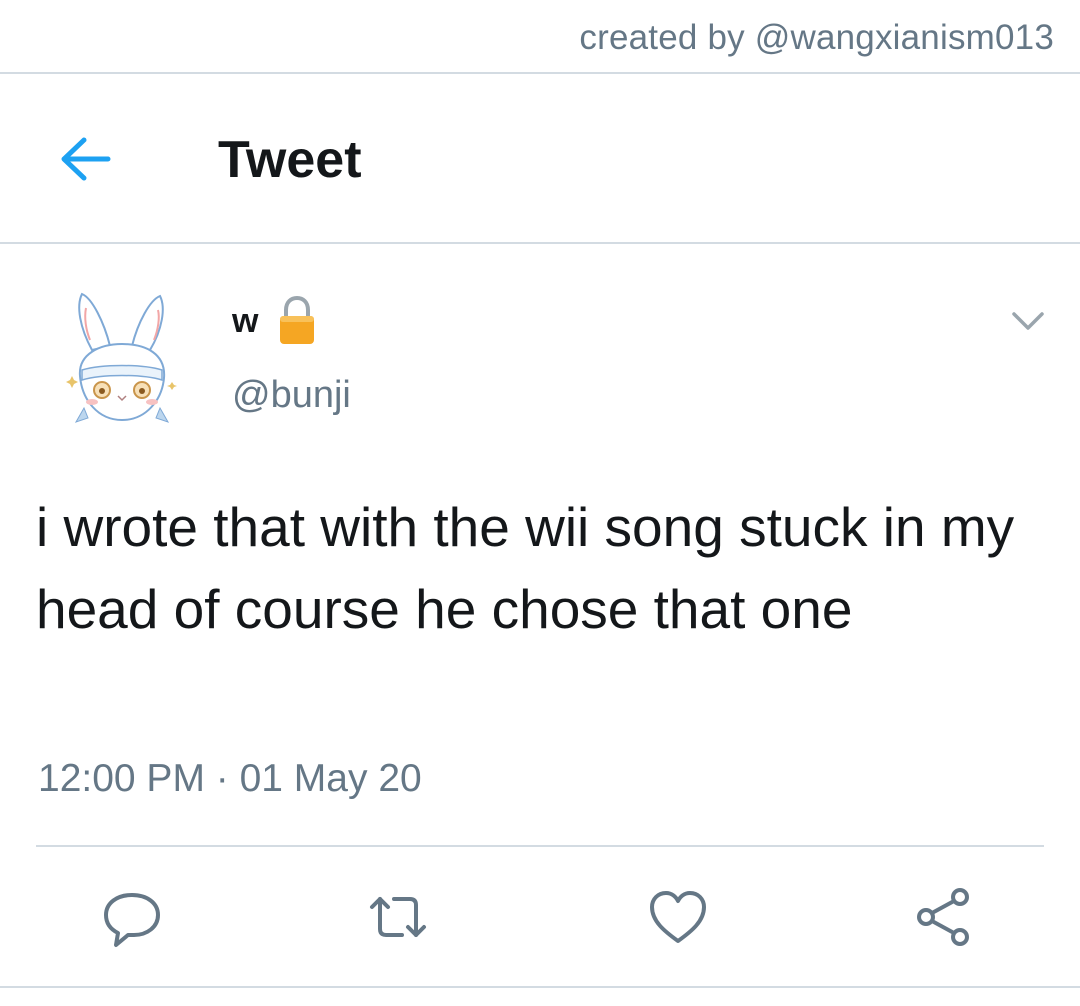  I want to click on back-button, so click(85, 159).